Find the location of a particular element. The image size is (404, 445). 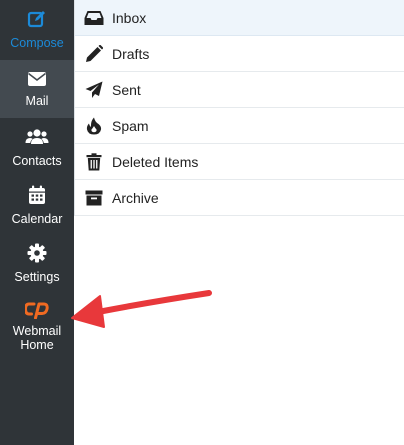

sidebar-item-mail: Mail is located at coordinates (37, 89).